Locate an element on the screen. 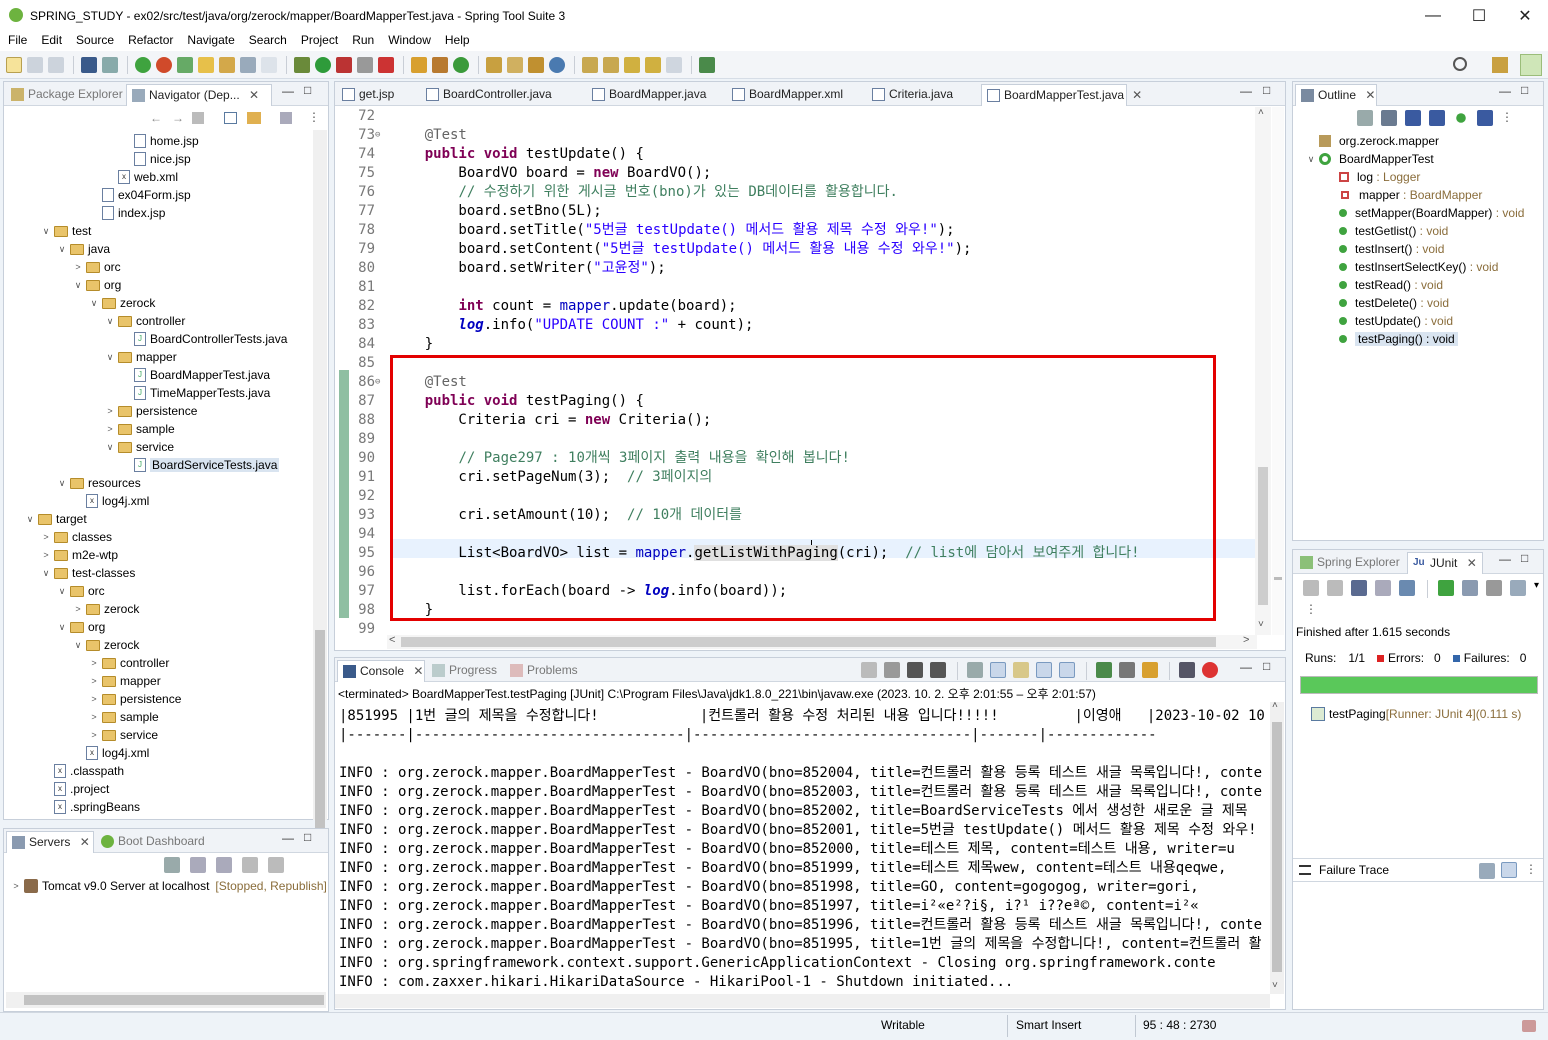 Image resolution: width=1548 pixels, height=1040 pixels. forward-icon is located at coordinates (674, 64).